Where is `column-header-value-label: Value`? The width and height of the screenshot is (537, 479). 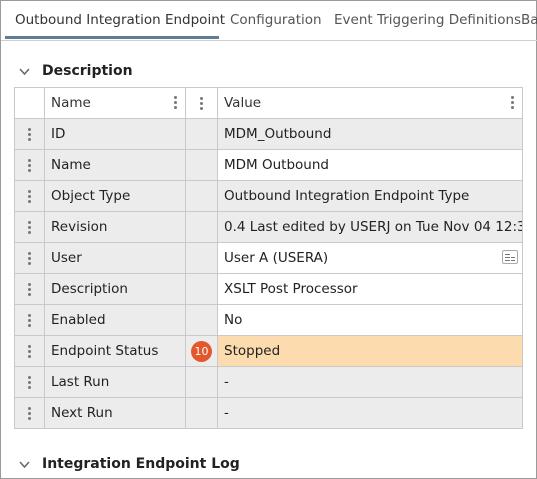 column-header-value-label: Value is located at coordinates (243, 103).